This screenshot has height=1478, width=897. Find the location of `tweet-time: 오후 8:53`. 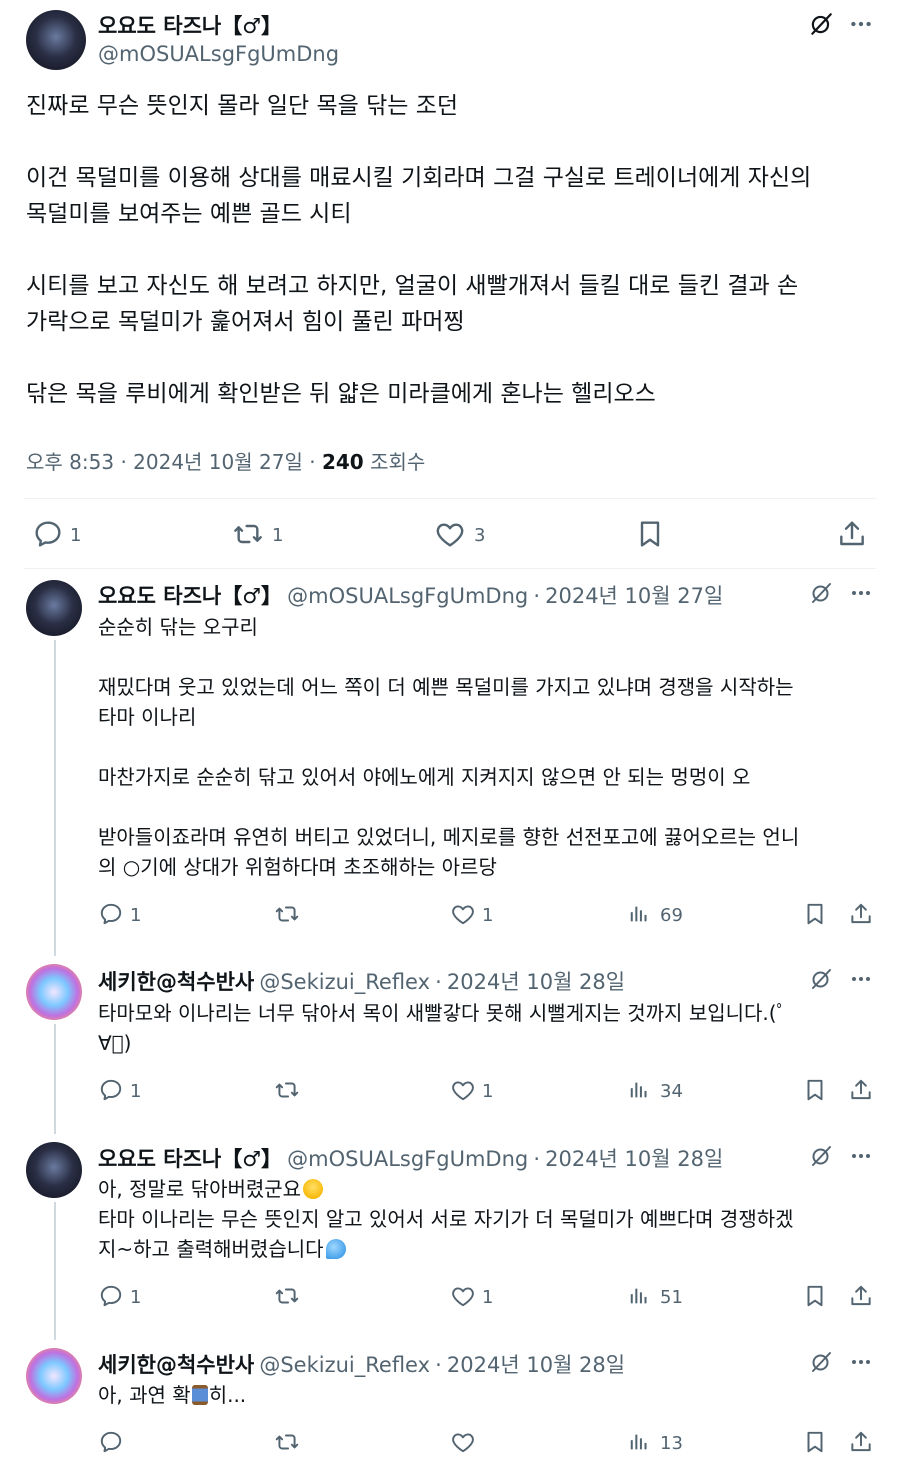

tweet-time: 오후 8:53 is located at coordinates (70, 462).